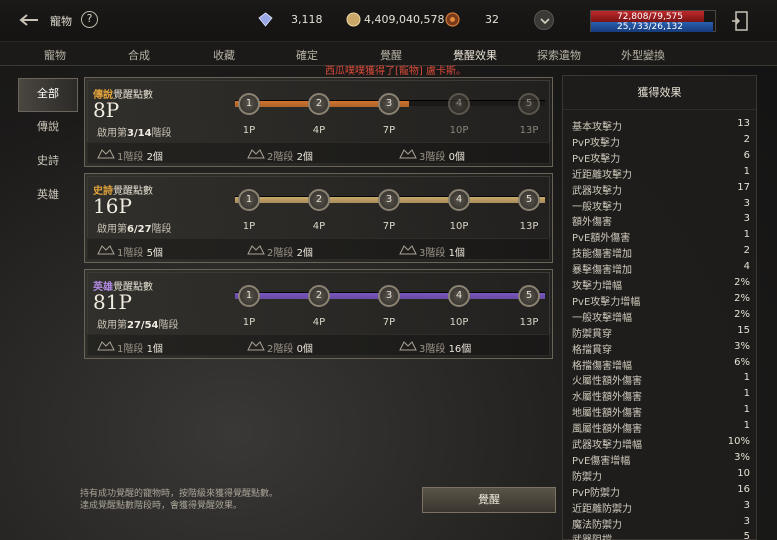 Image resolution: width=777 pixels, height=540 pixels. I want to click on active-stage: 啟用第6/27階段, so click(134, 229).